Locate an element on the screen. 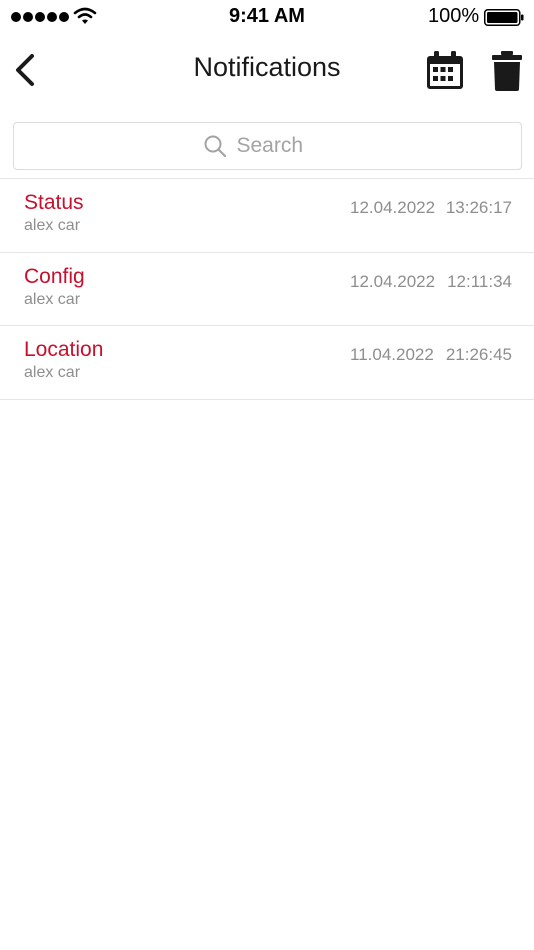 The height and width of the screenshot is (950, 534). notification-title: Status is located at coordinates (54, 202).